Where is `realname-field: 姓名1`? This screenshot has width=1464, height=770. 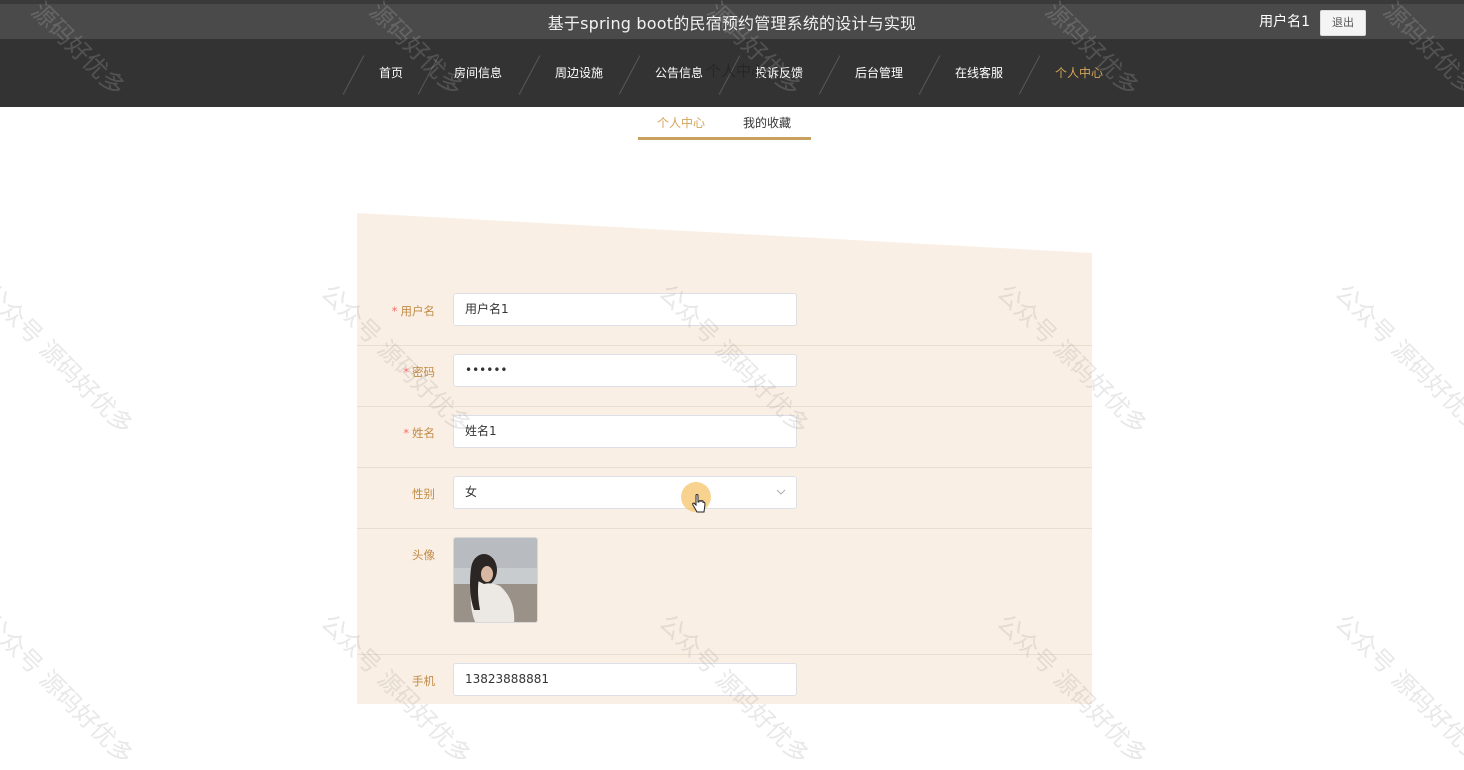
realname-field: 姓名1 is located at coordinates (625, 431).